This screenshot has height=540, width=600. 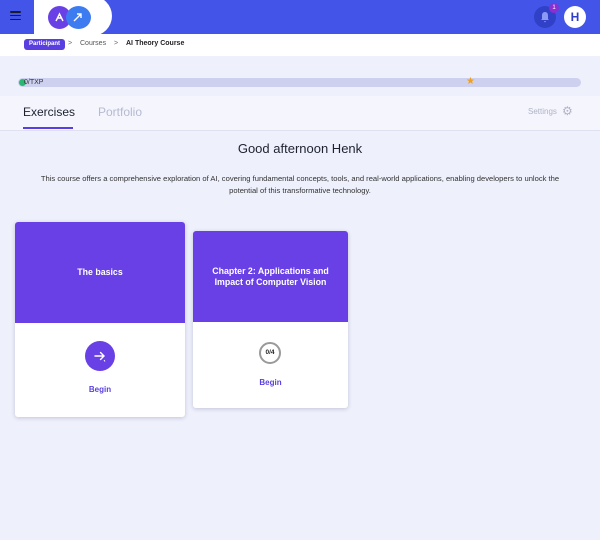 What do you see at coordinates (15, 16) in the screenshot?
I see `hamburger-menu-icon` at bounding box center [15, 16].